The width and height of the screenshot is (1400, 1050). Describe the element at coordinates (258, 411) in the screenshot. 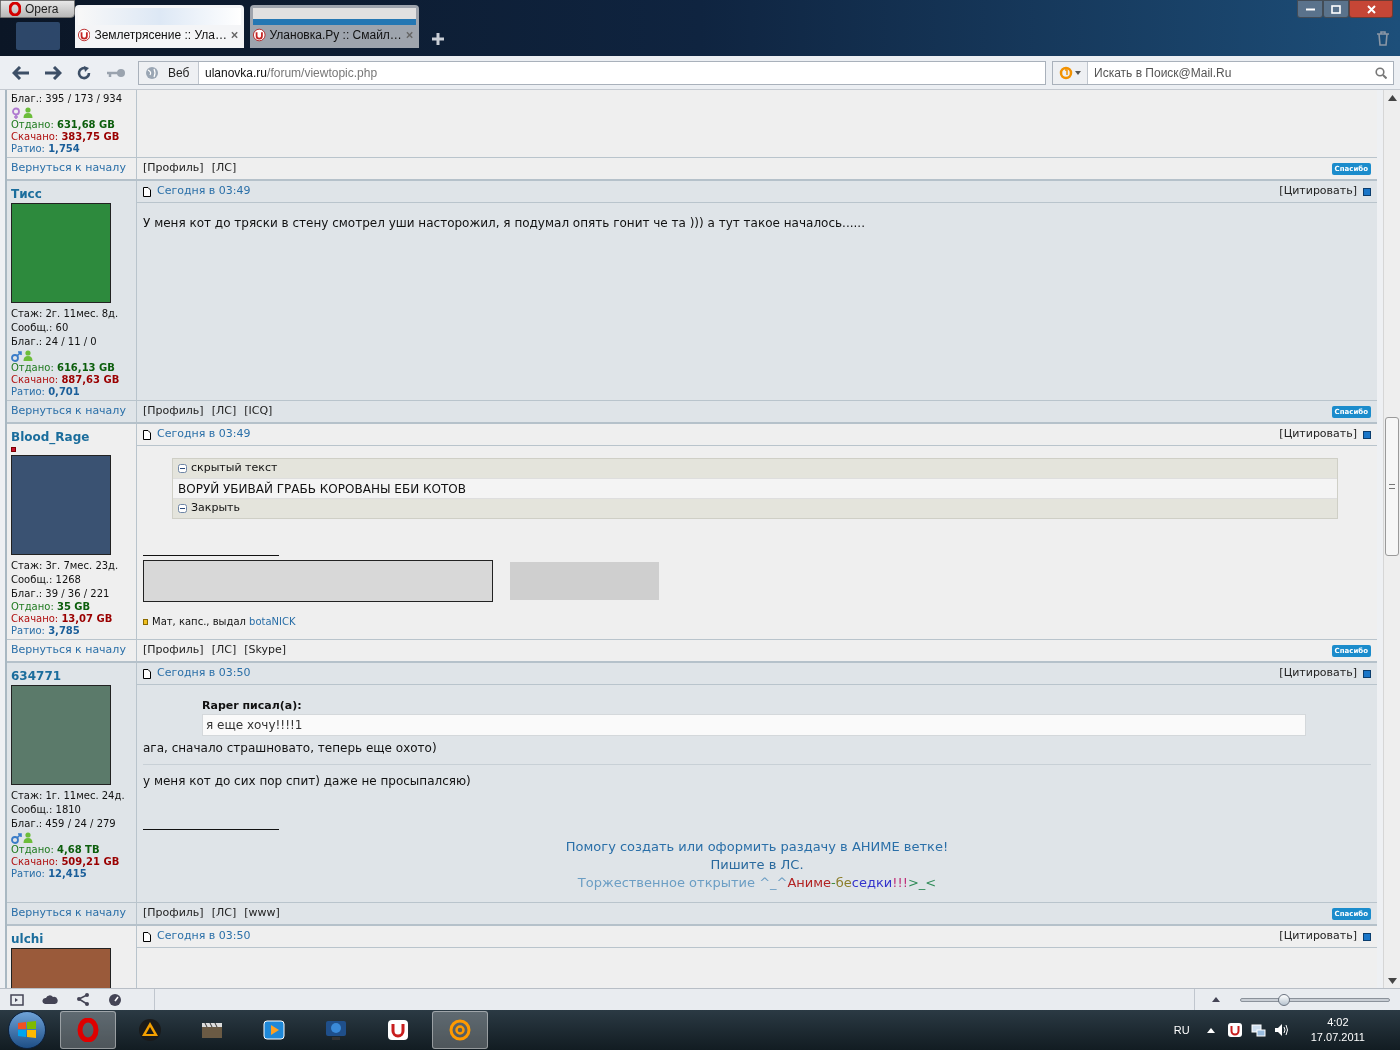

I see `profile-link: [ICQ]` at that location.